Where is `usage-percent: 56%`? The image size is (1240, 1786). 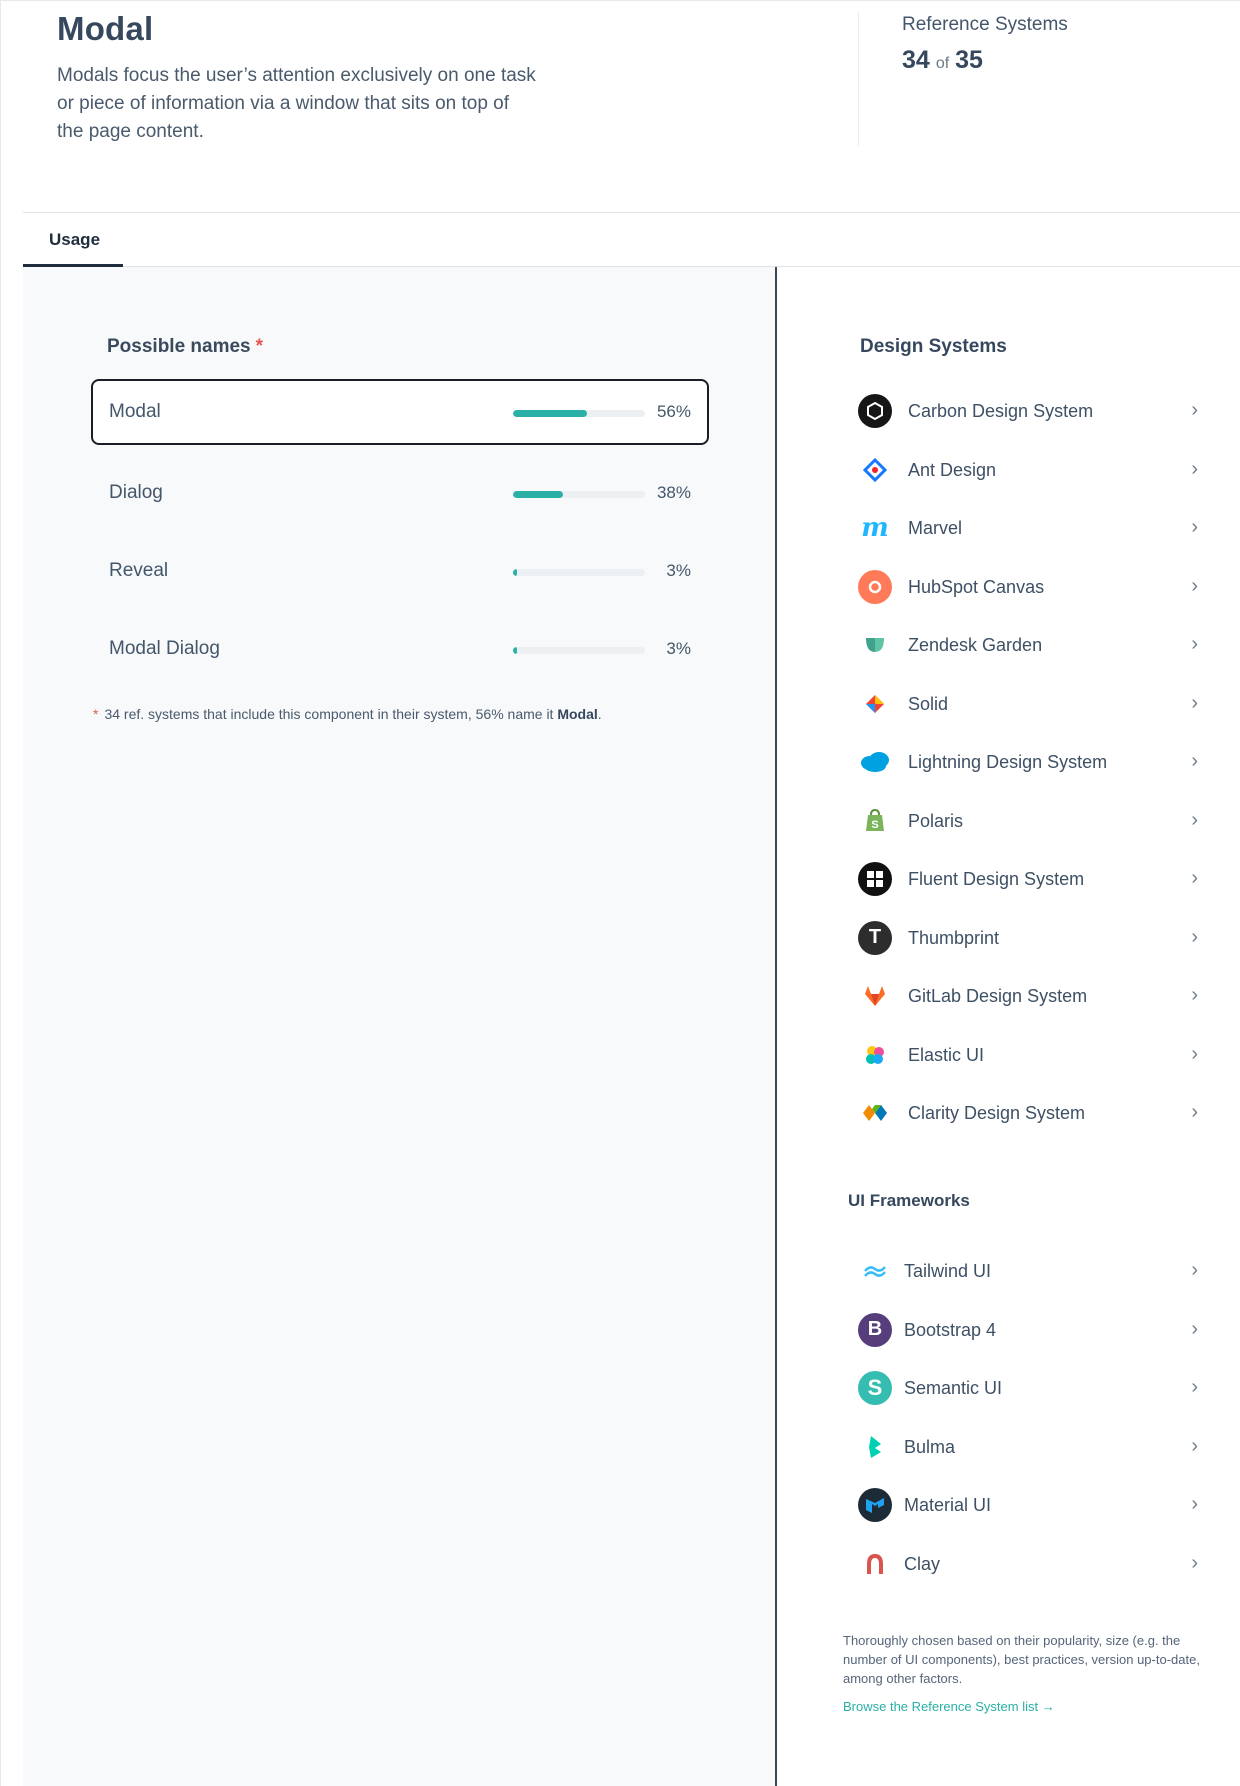
usage-percent: 56% is located at coordinates (673, 411).